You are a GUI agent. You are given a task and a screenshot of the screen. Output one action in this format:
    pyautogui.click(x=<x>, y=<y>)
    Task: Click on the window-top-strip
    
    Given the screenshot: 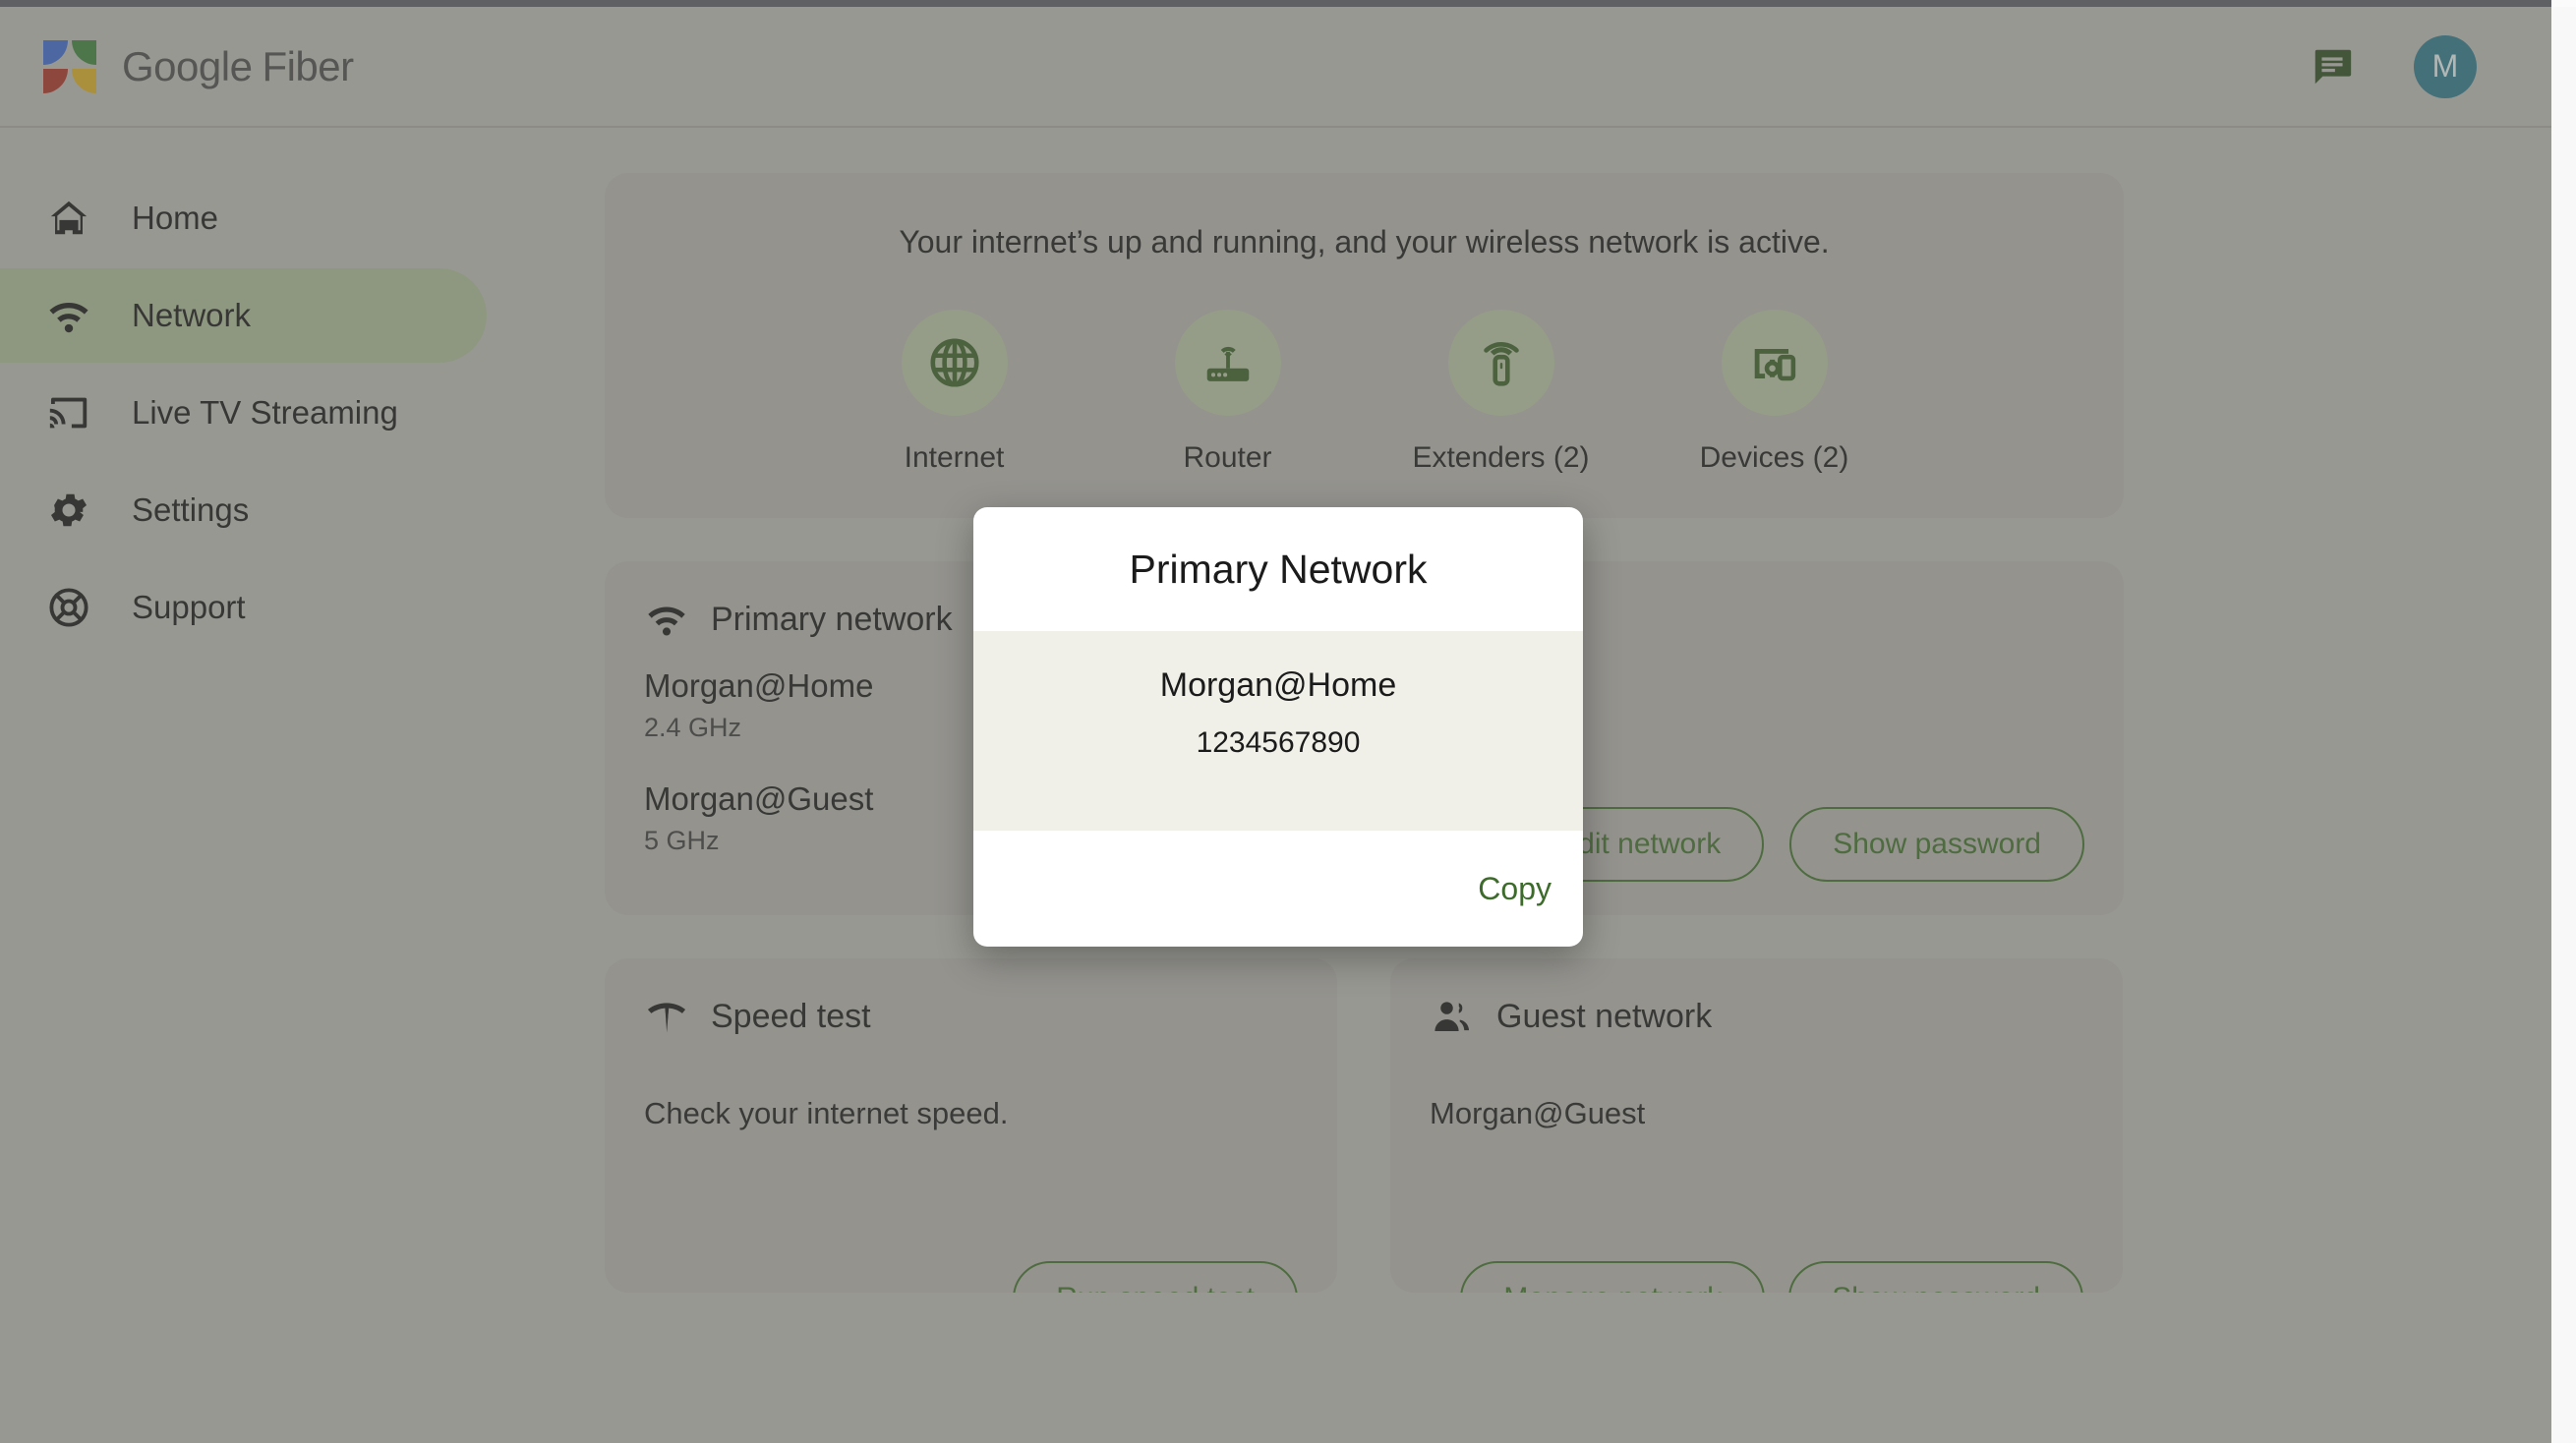 What is the action you would take?
    pyautogui.click(x=1275, y=3)
    